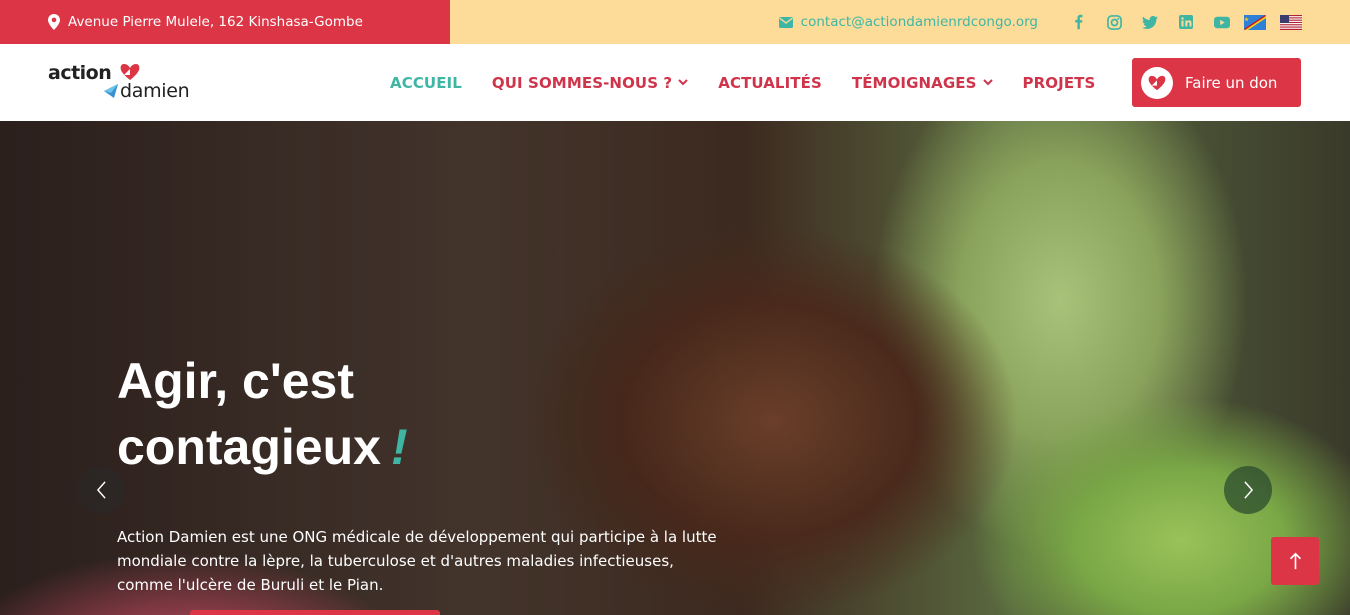 Image resolution: width=1350 pixels, height=615 pixels. I want to click on address-bar: Avenue Pierre Mulele, 162 Kinshasa-Gombe, so click(225, 22).